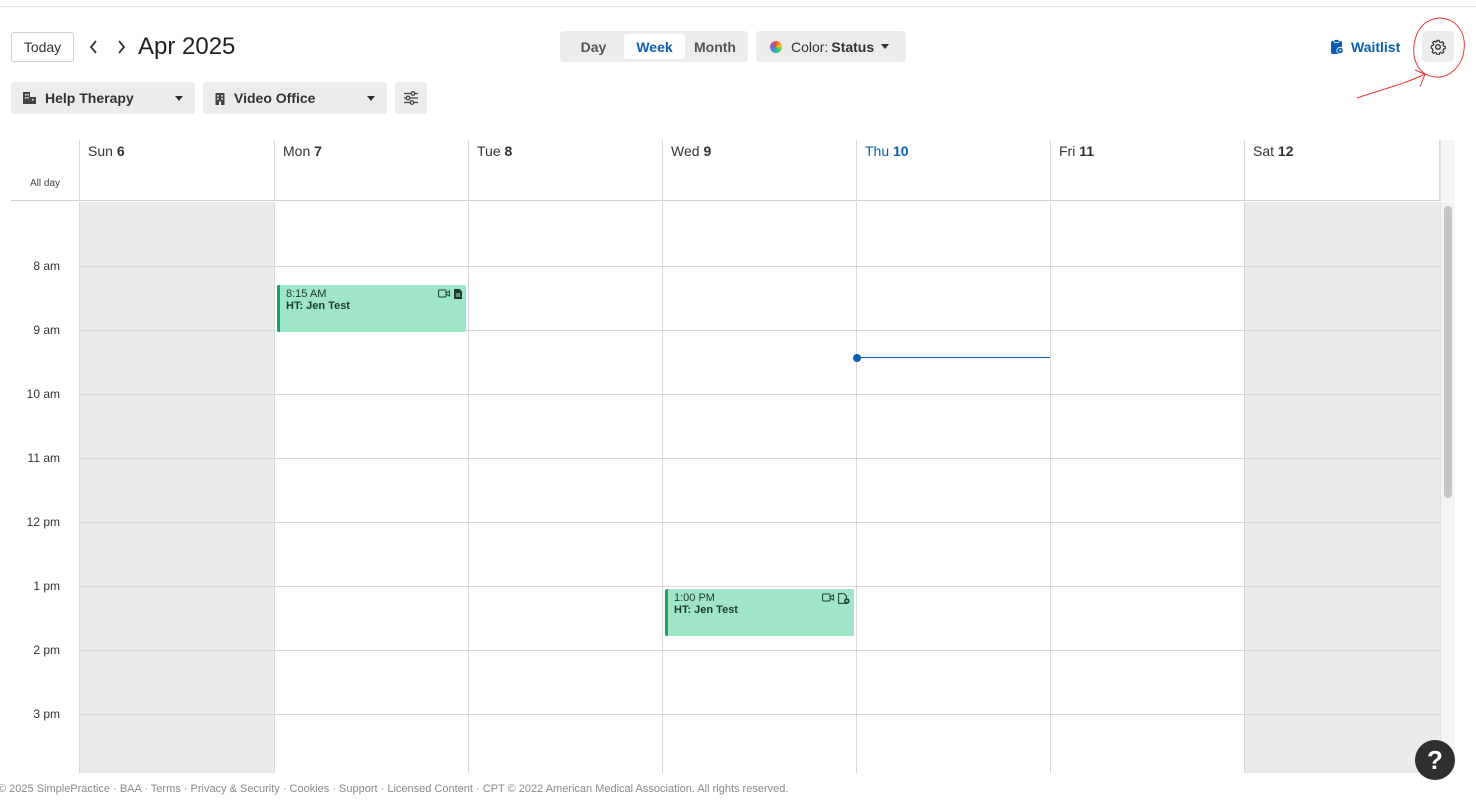 This screenshot has width=1476, height=803. What do you see at coordinates (1435, 760) in the screenshot?
I see `help-button: ?` at bounding box center [1435, 760].